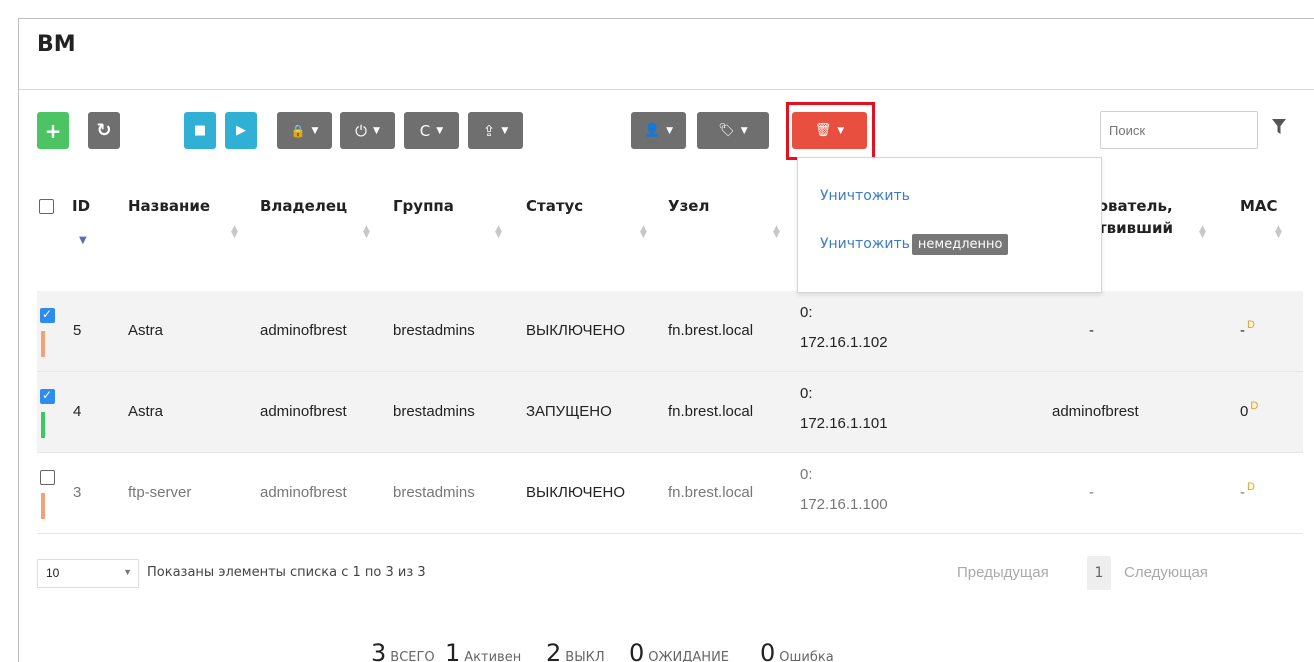  Describe the element at coordinates (434, 492) in the screenshot. I see `cell-group: brestadmins` at that location.